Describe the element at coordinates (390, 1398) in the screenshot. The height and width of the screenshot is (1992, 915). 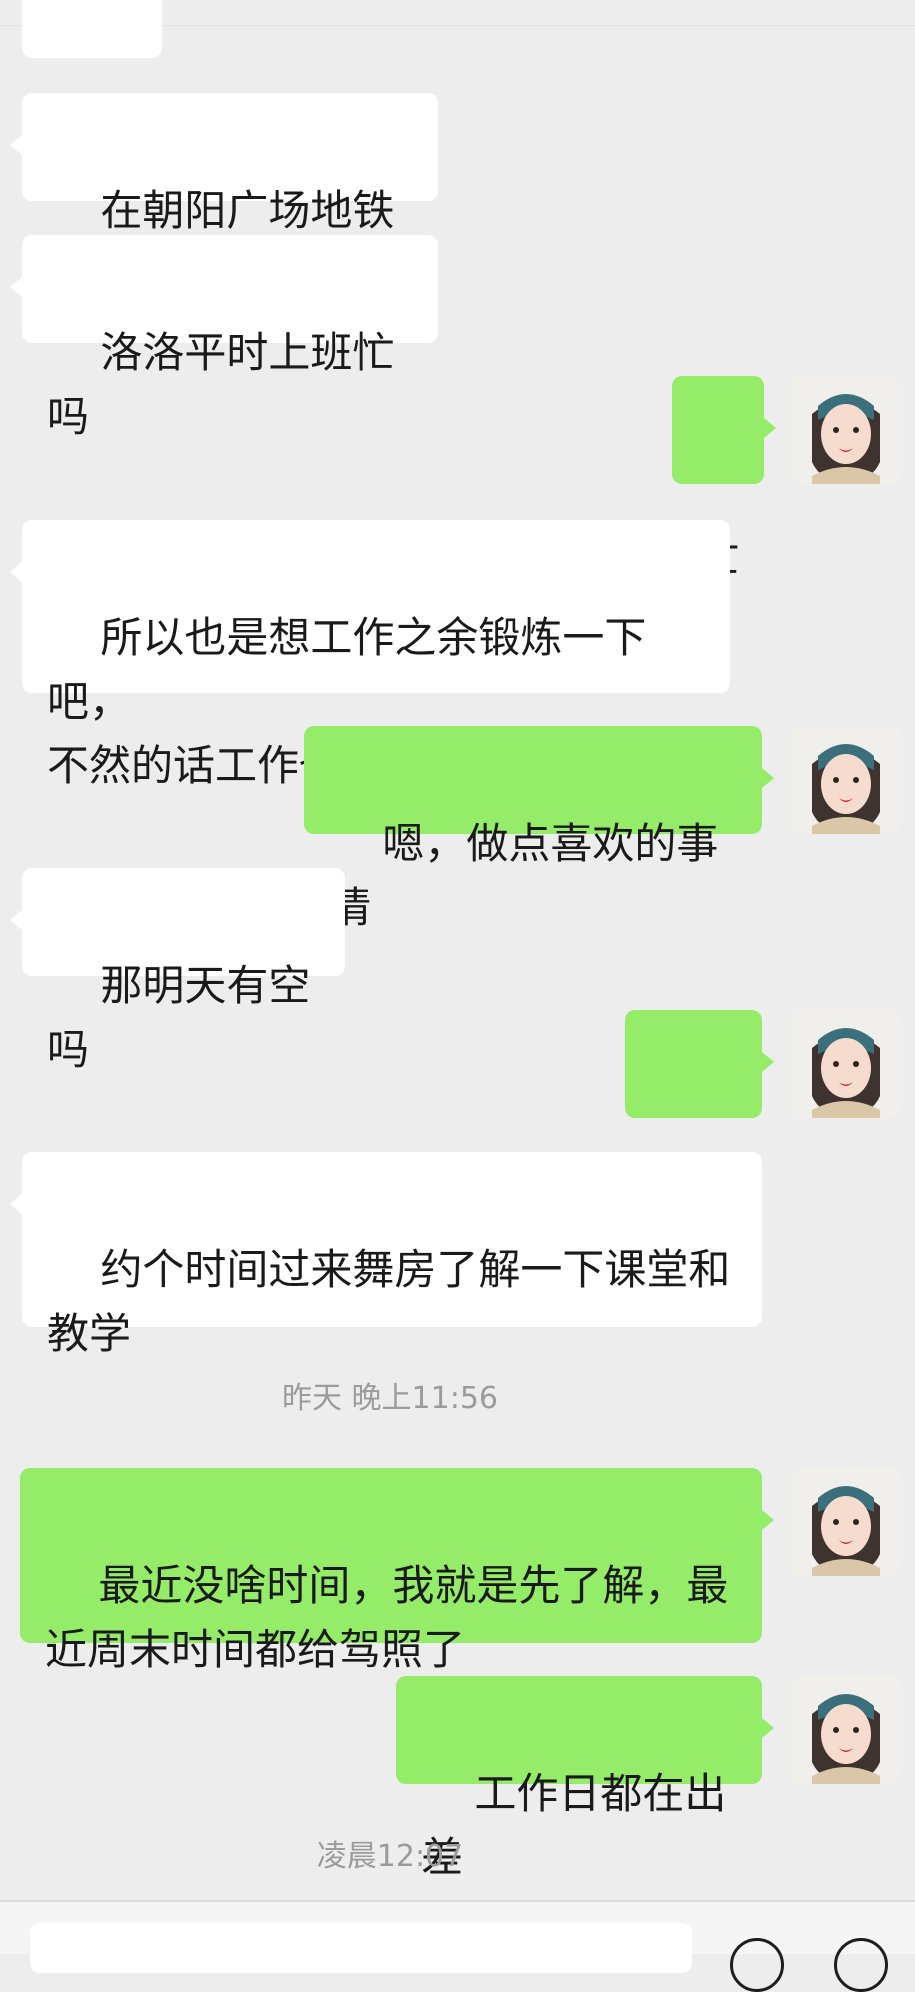
I see `timestamp: 昨天 晚上11:56` at that location.